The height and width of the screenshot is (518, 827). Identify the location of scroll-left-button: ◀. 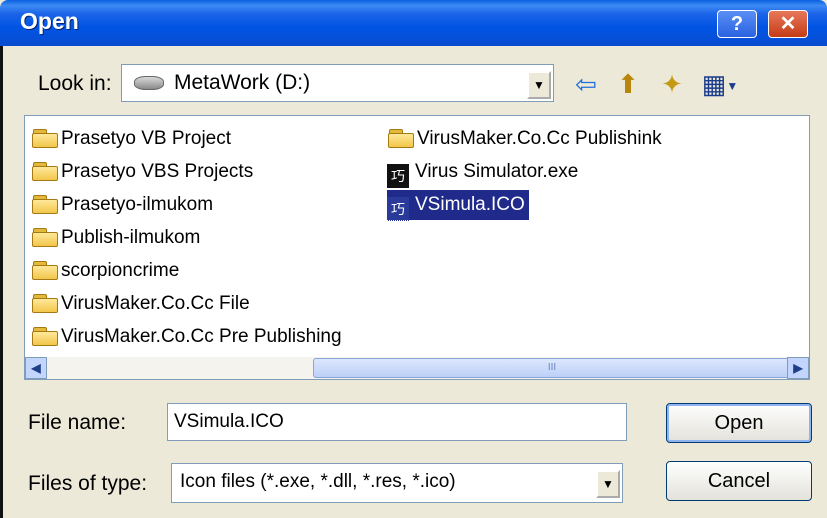
(36, 368).